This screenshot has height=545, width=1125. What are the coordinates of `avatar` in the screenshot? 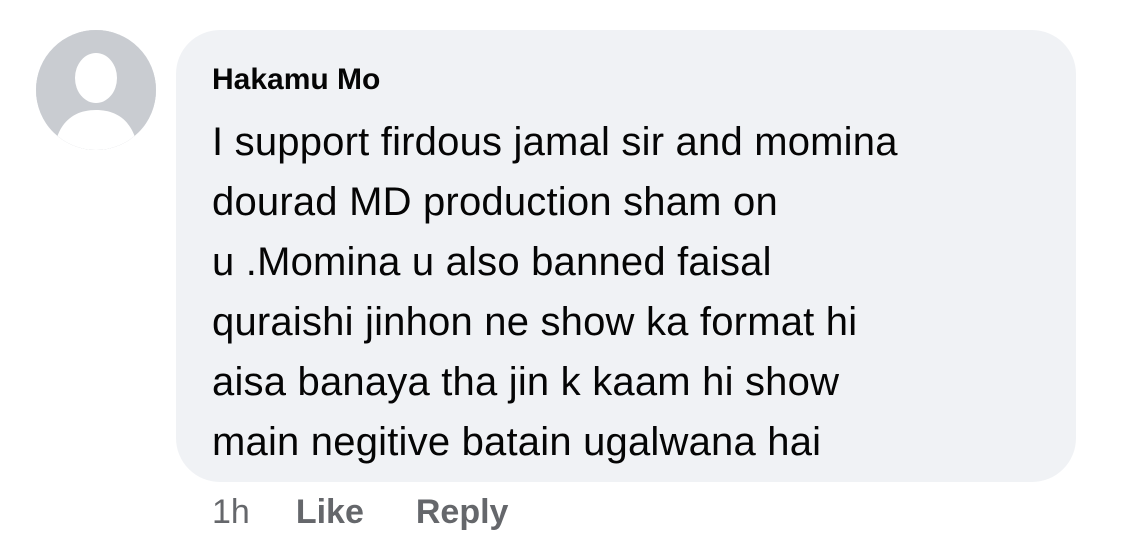 It's located at (96, 90).